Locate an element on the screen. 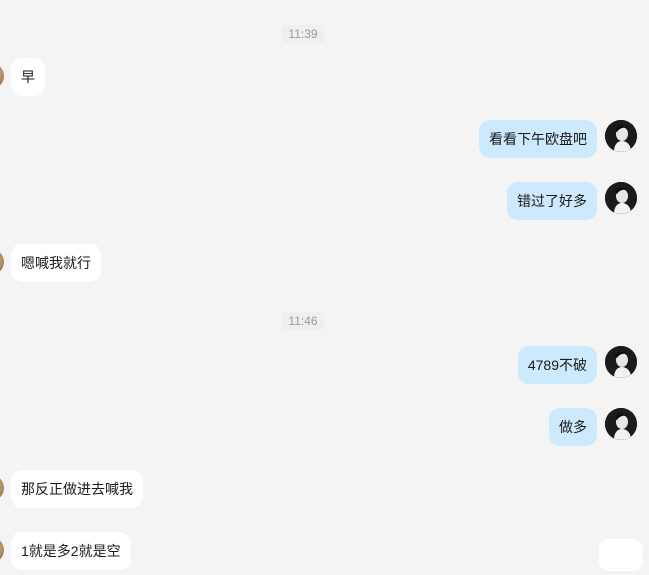 The height and width of the screenshot is (575, 649). timestamp-label: 11:39 is located at coordinates (303, 34).